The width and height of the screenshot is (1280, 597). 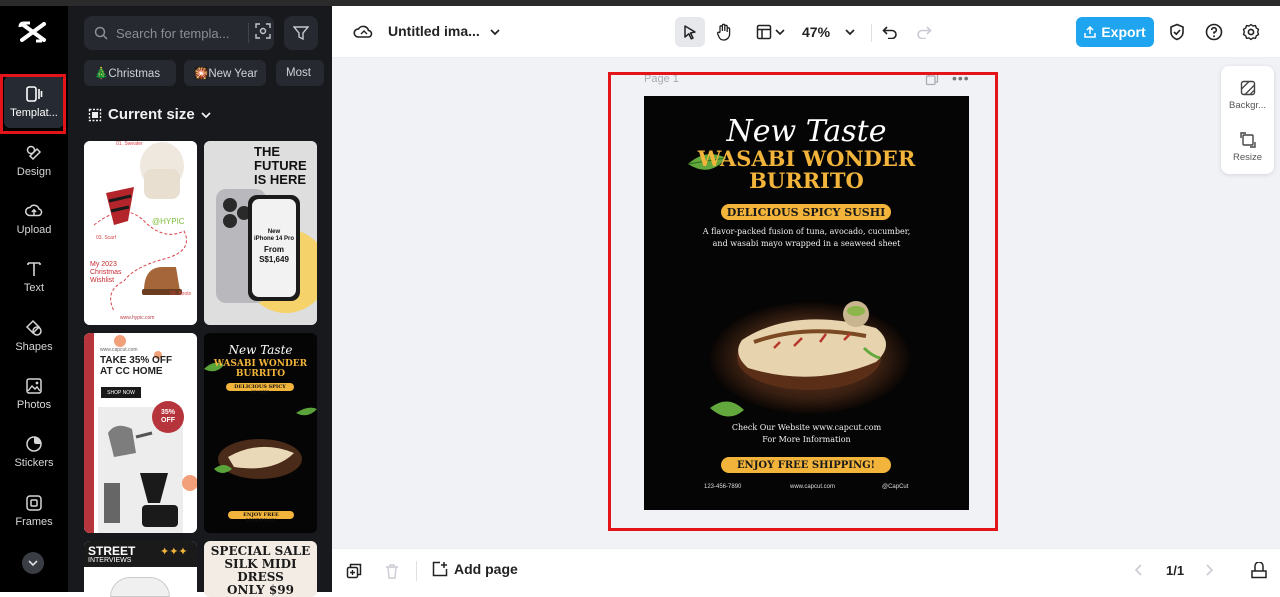 What do you see at coordinates (34, 522) in the screenshot?
I see `rail-frames-label: Frames` at bounding box center [34, 522].